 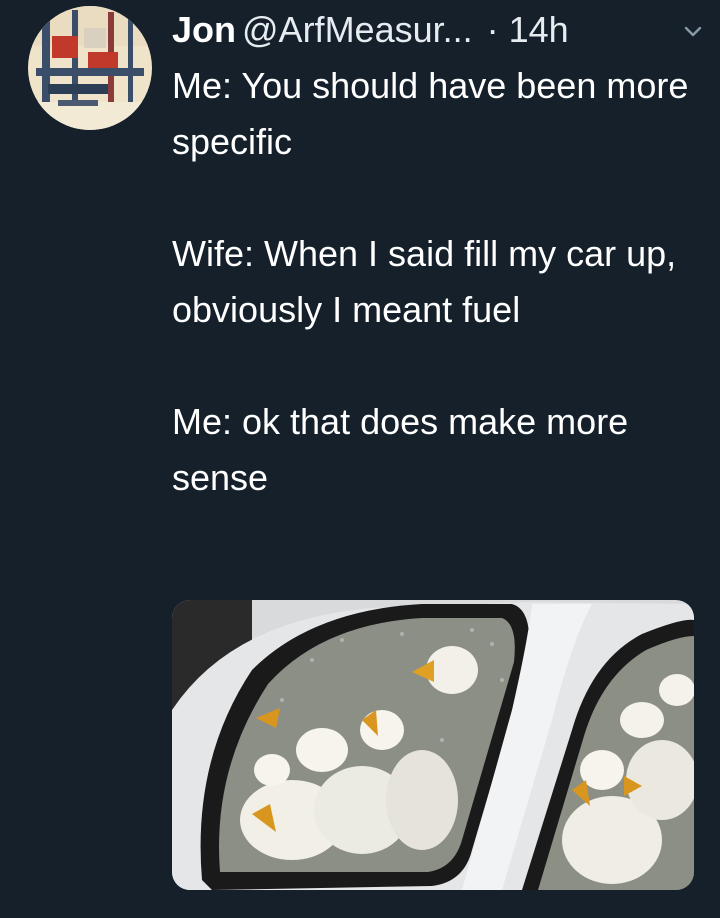 What do you see at coordinates (435, 113) in the screenshot?
I see `tweet-paragraph: Me: You should have been more specific` at bounding box center [435, 113].